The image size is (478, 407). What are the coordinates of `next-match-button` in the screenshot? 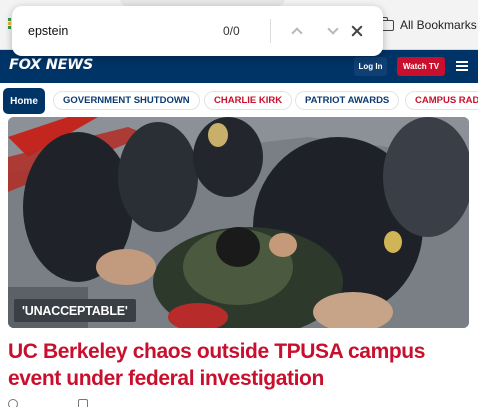 It's located at (333, 31).